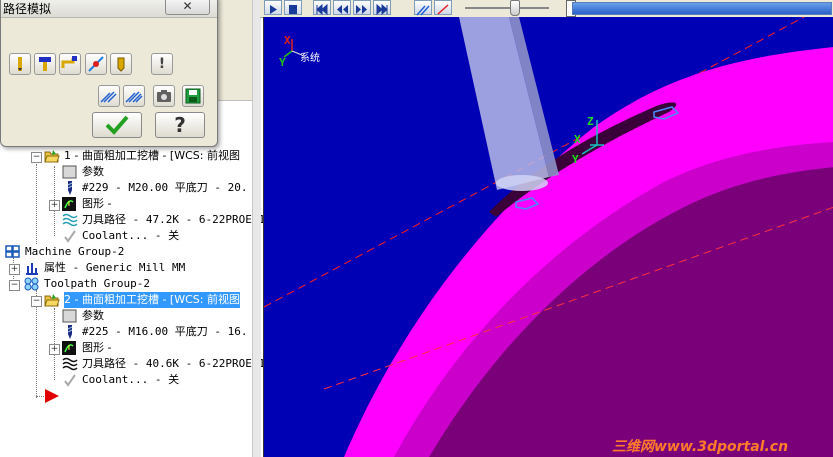  What do you see at coordinates (109, 9) in the screenshot?
I see `dialog-titlebar: 路径模拟 ✕` at bounding box center [109, 9].